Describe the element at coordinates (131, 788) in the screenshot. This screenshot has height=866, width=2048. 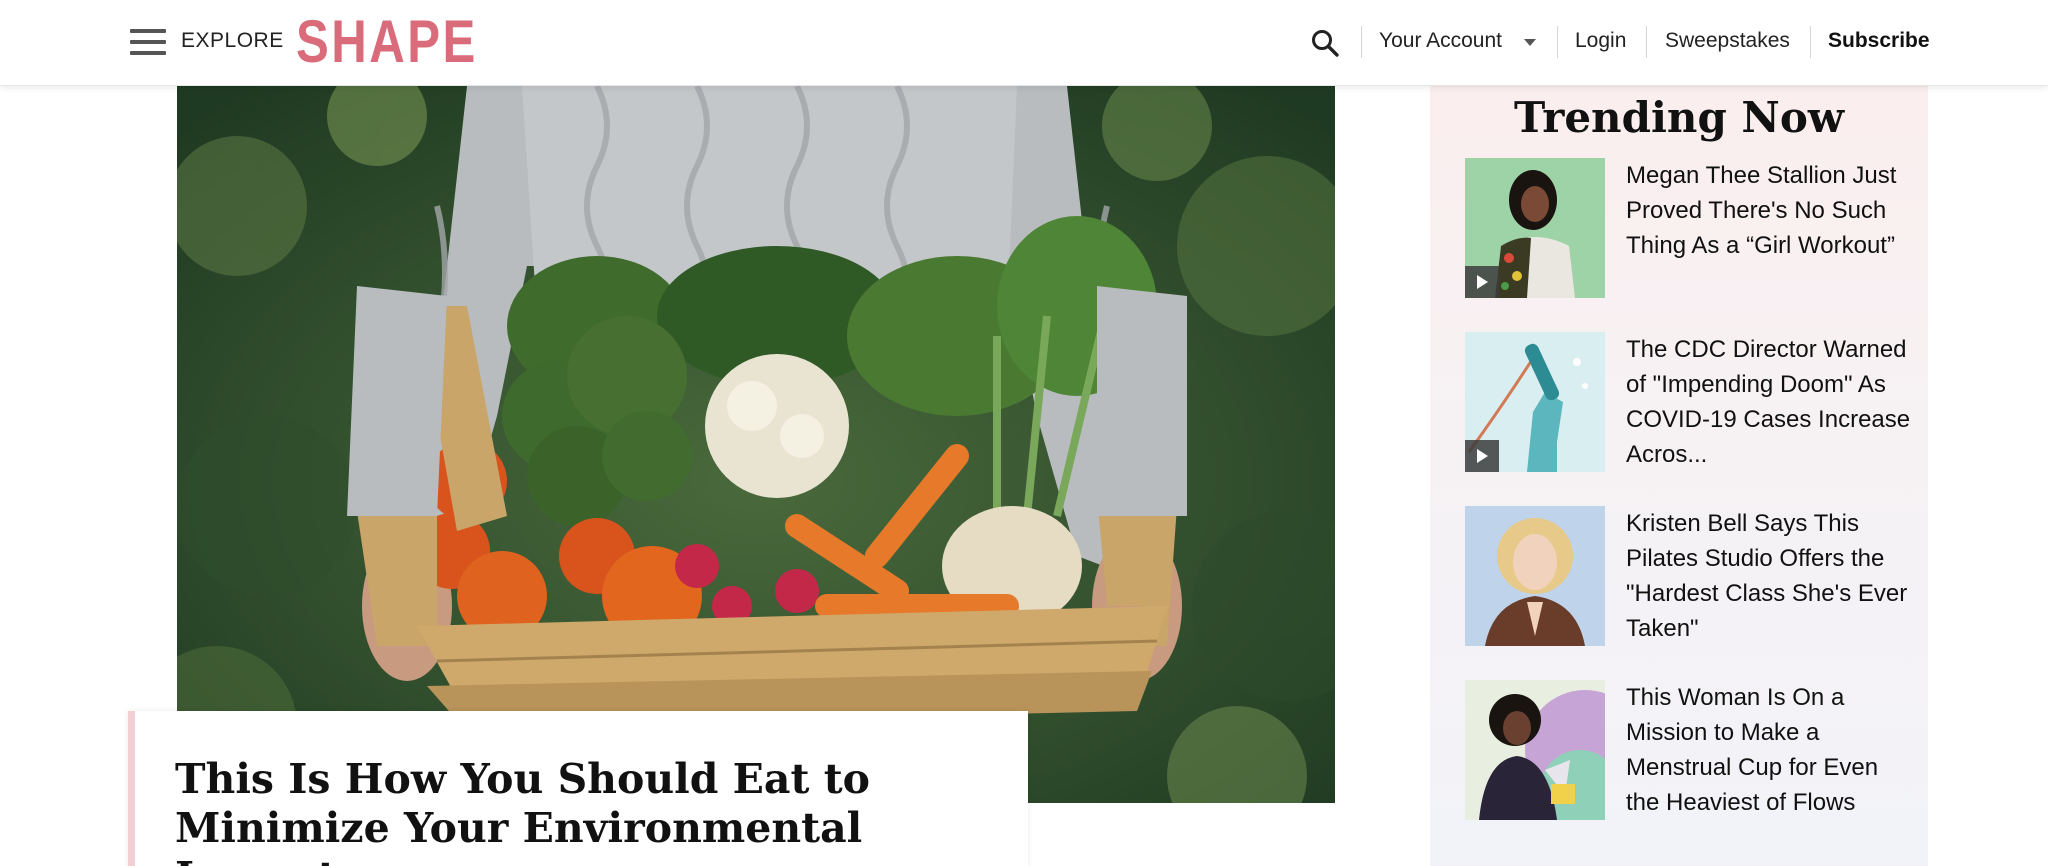
I see `headline-accent-bar` at that location.